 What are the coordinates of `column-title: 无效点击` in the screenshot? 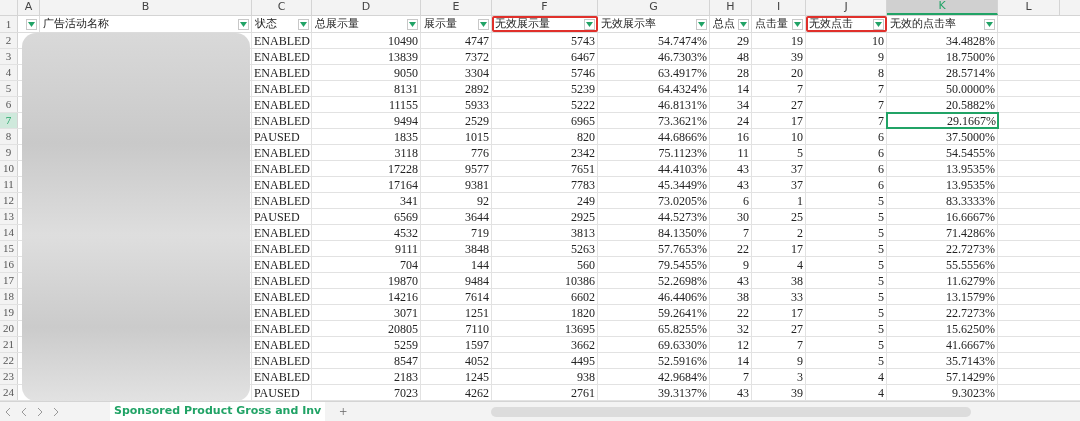 It's located at (830, 23).